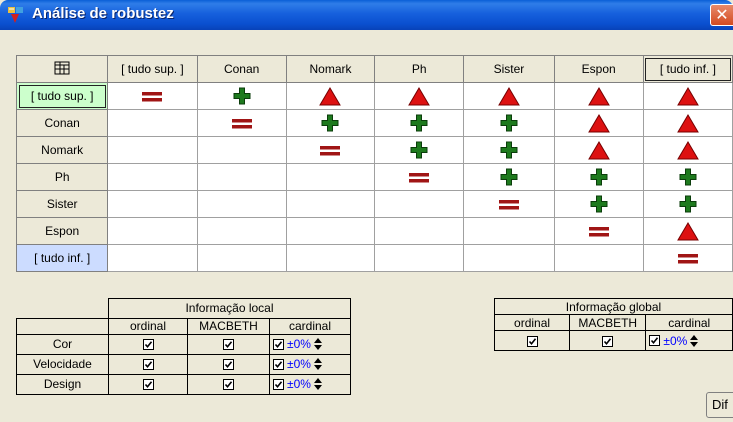 The height and width of the screenshot is (422, 733). I want to click on matrix-corner, so click(62, 69).